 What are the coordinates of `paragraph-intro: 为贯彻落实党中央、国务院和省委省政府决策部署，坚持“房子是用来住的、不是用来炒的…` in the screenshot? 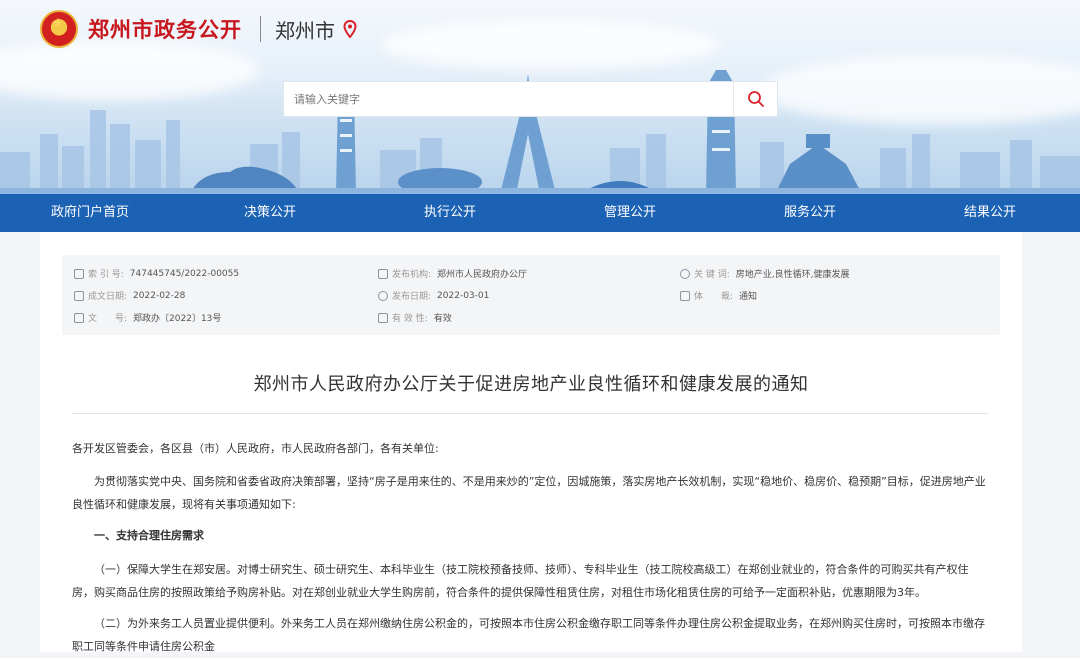 It's located at (529, 493).